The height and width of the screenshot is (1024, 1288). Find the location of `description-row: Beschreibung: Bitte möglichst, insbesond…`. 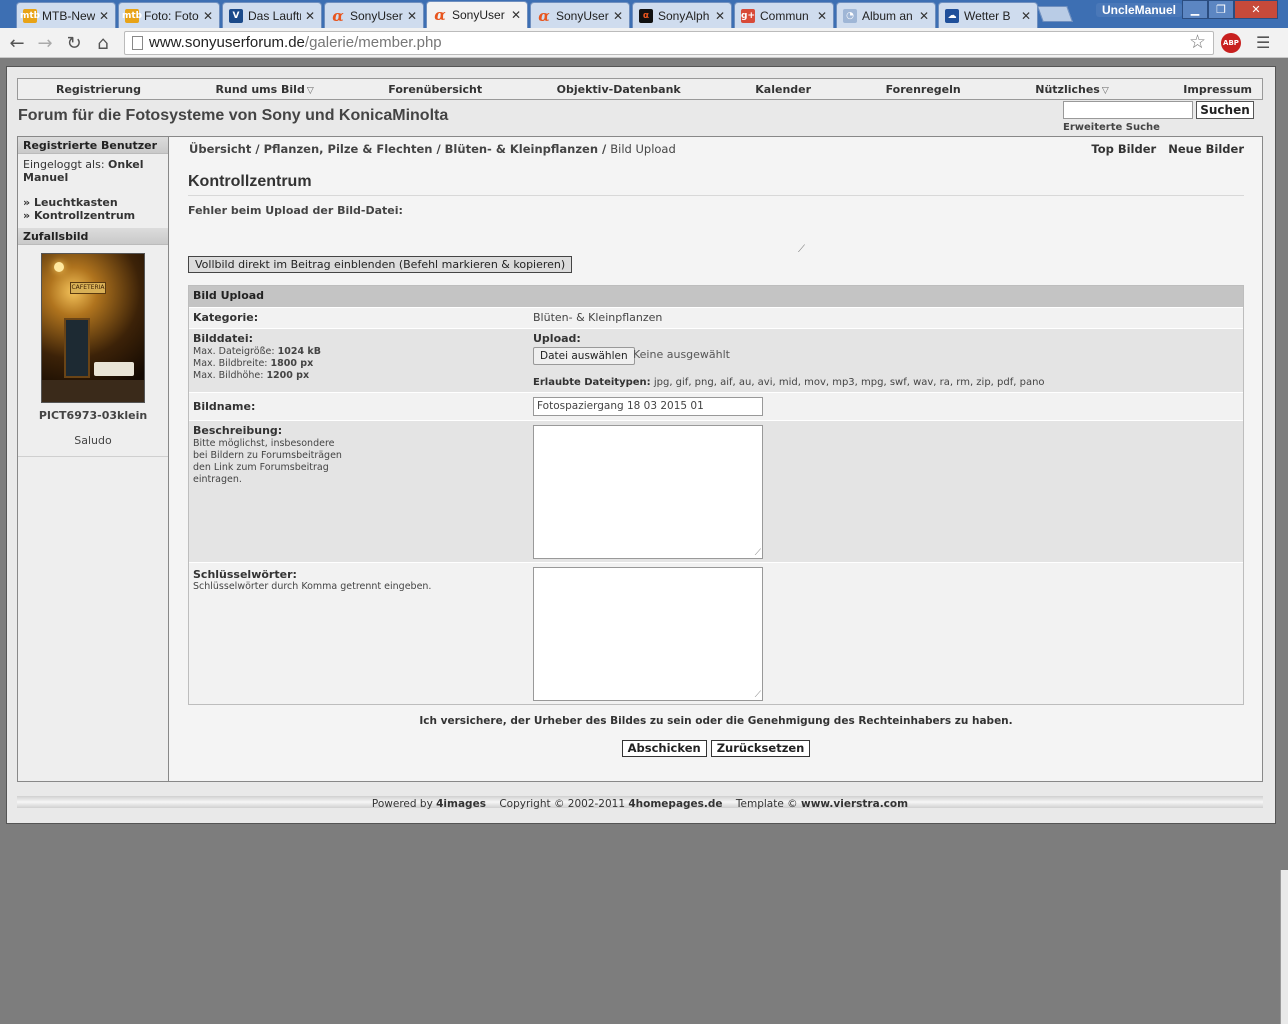

description-row: Beschreibung: Bitte möglichst, insbesond… is located at coordinates (716, 491).